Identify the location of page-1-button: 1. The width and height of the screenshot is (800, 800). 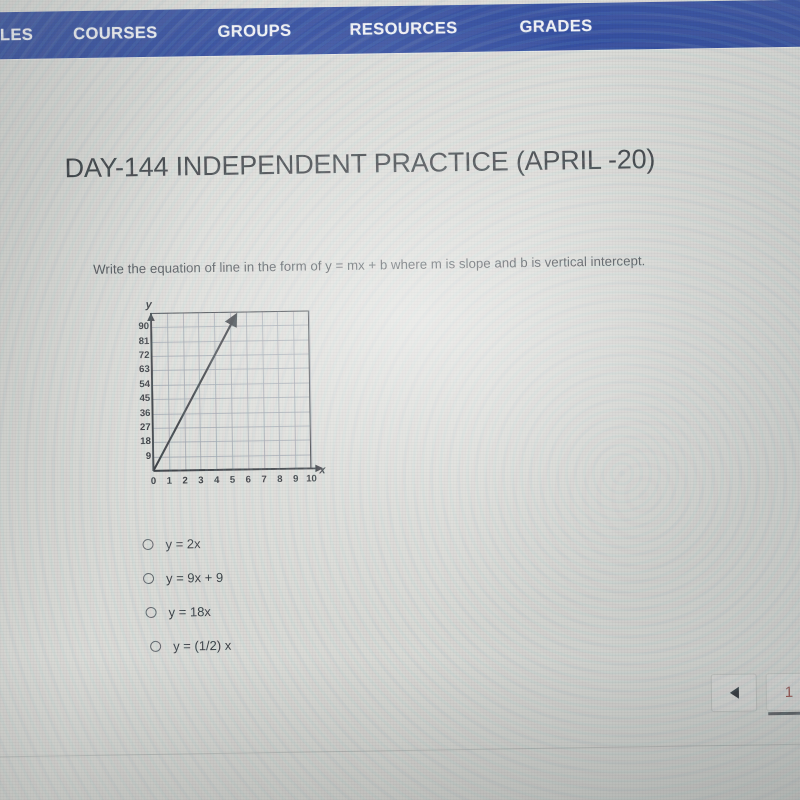
(782, 694).